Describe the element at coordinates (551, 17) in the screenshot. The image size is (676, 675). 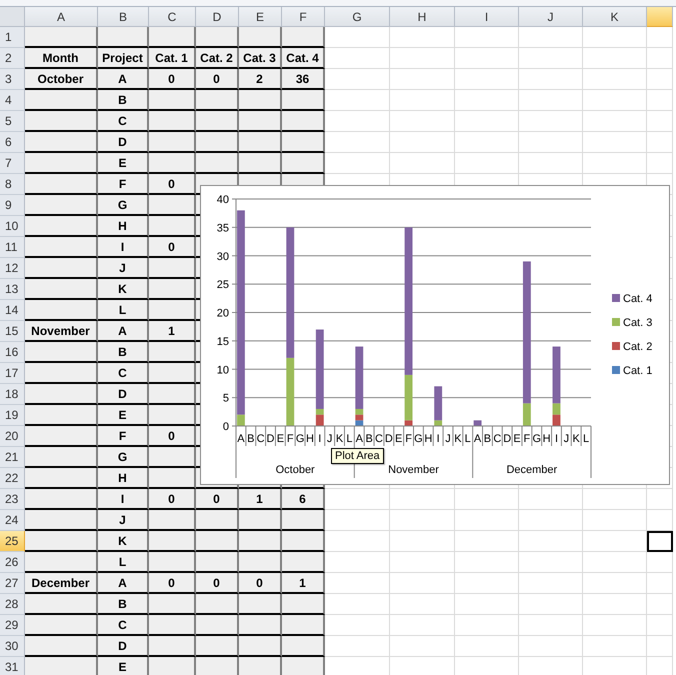
I see `column-header: J` at that location.